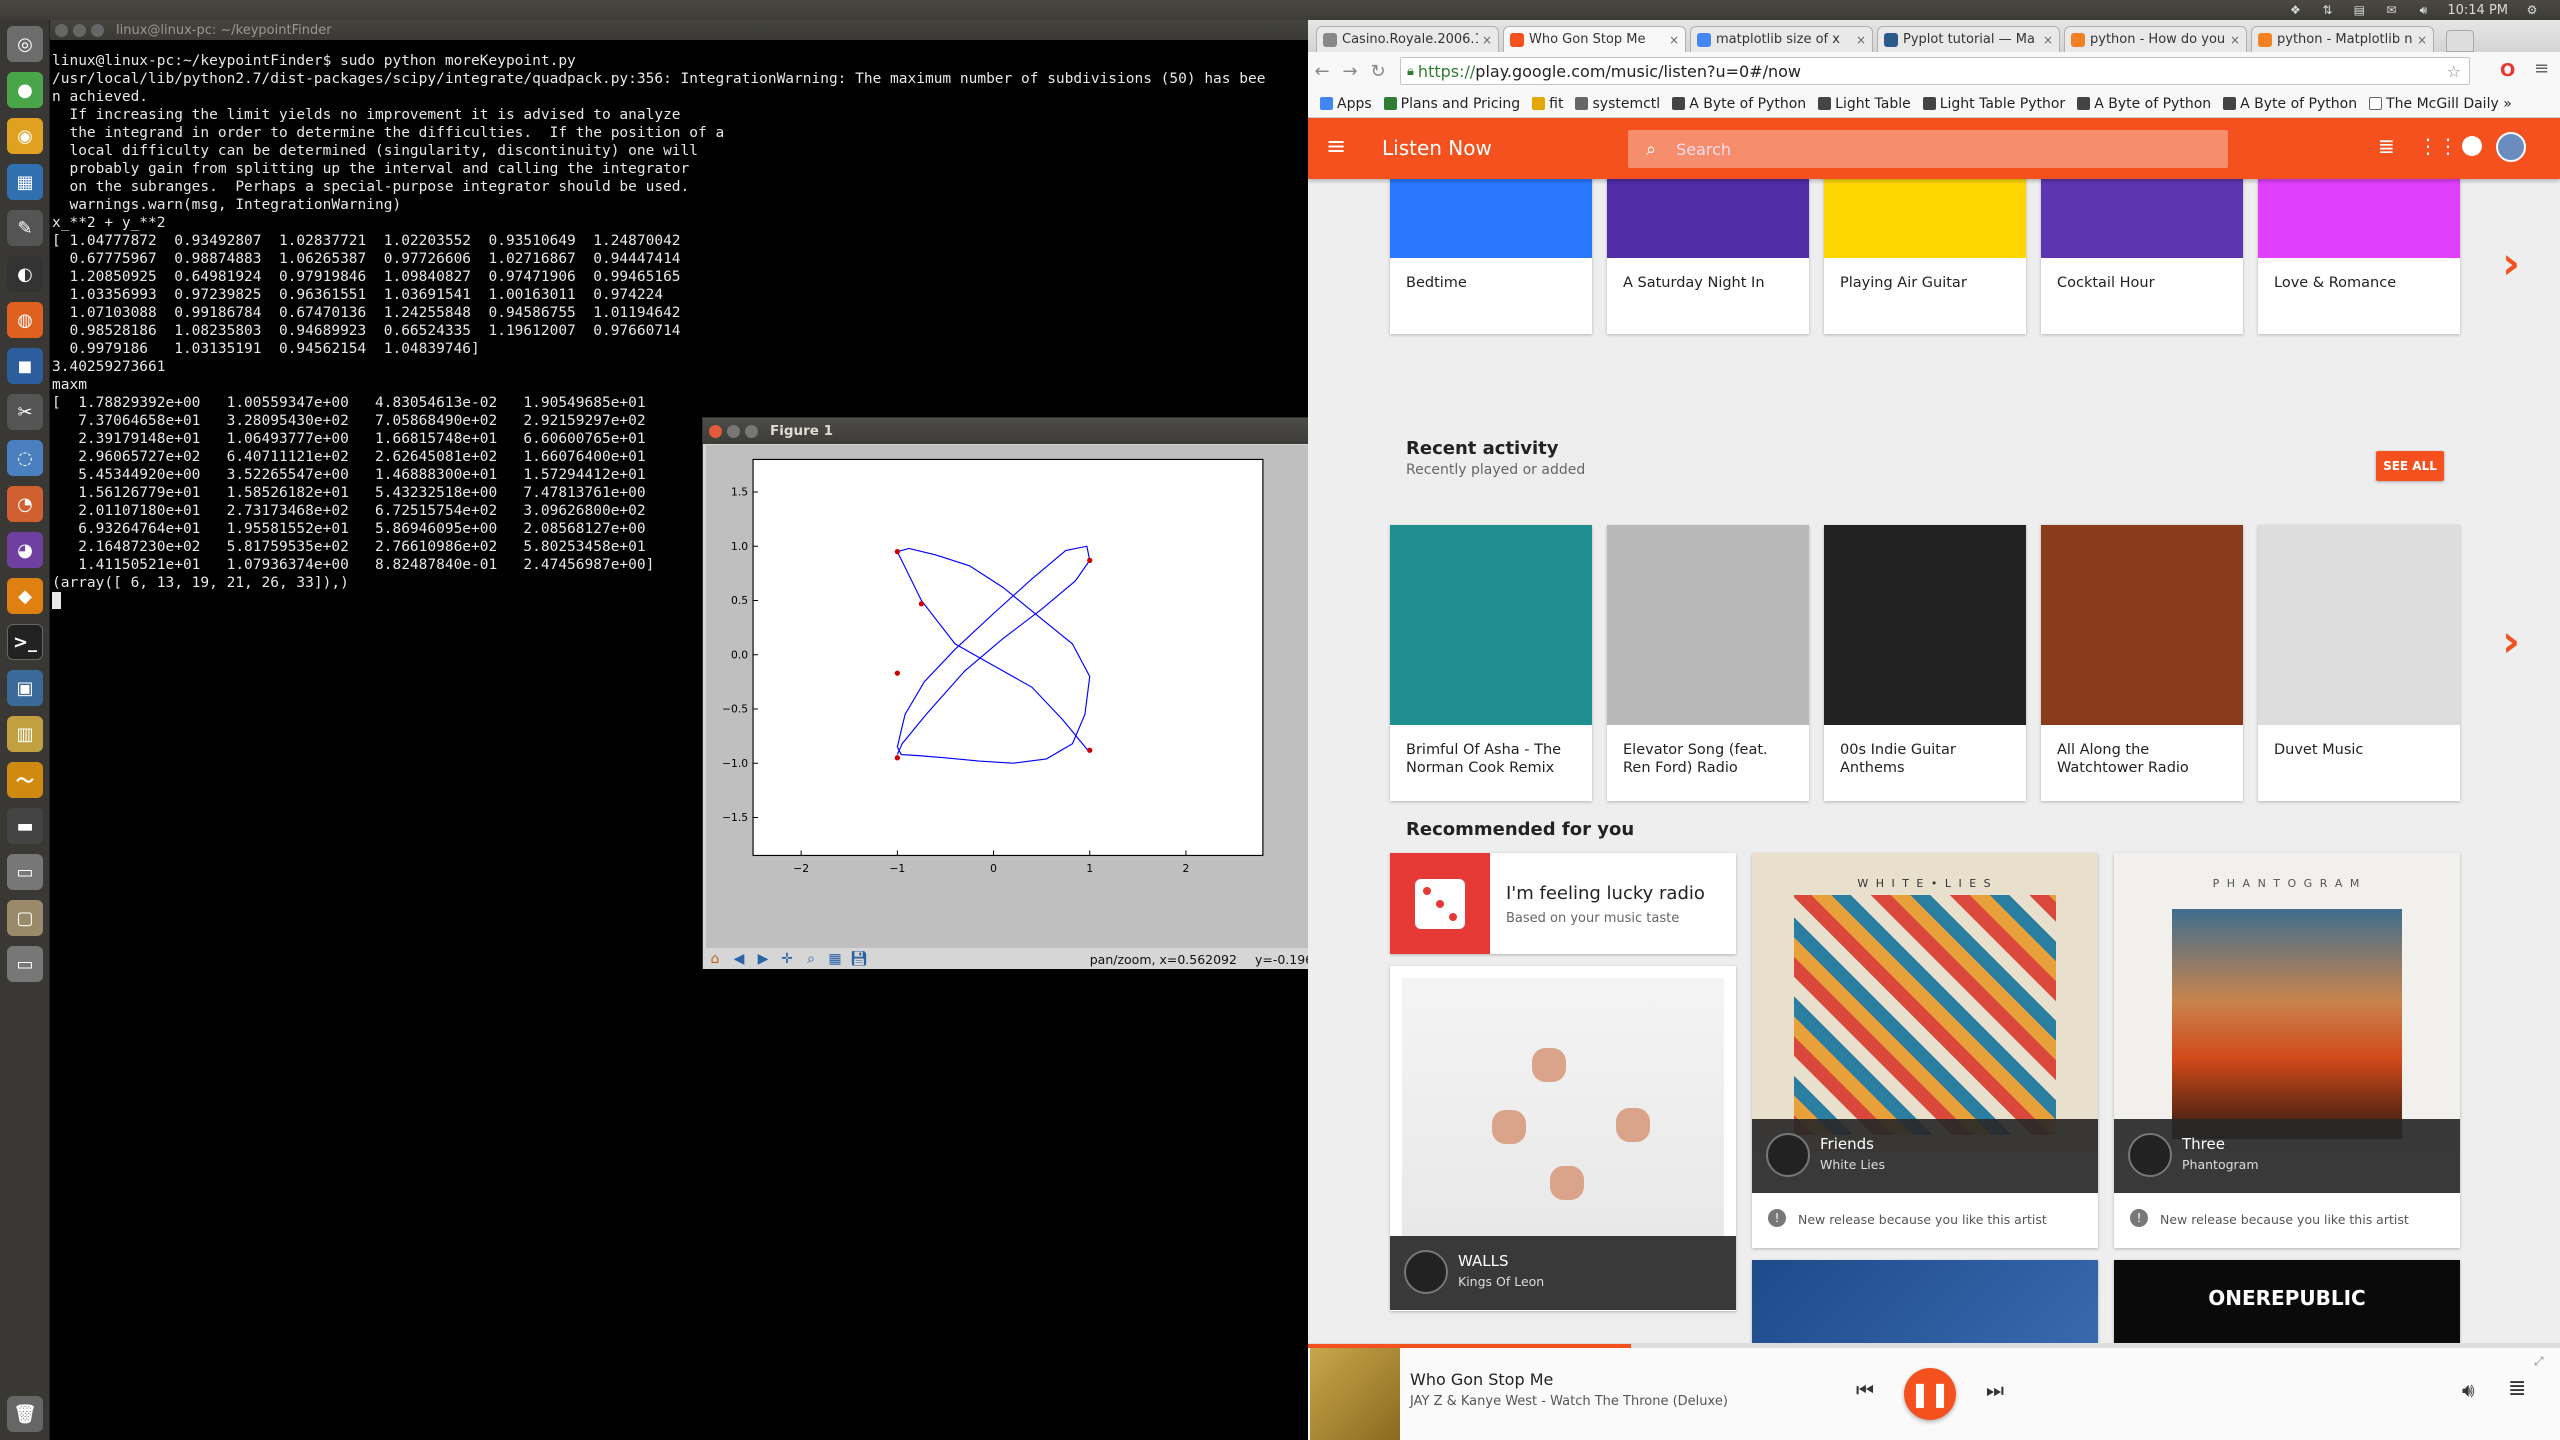 The image size is (2560, 1440). Describe the element at coordinates (2391, 10) in the screenshot. I see `mail-icon: ✉` at that location.